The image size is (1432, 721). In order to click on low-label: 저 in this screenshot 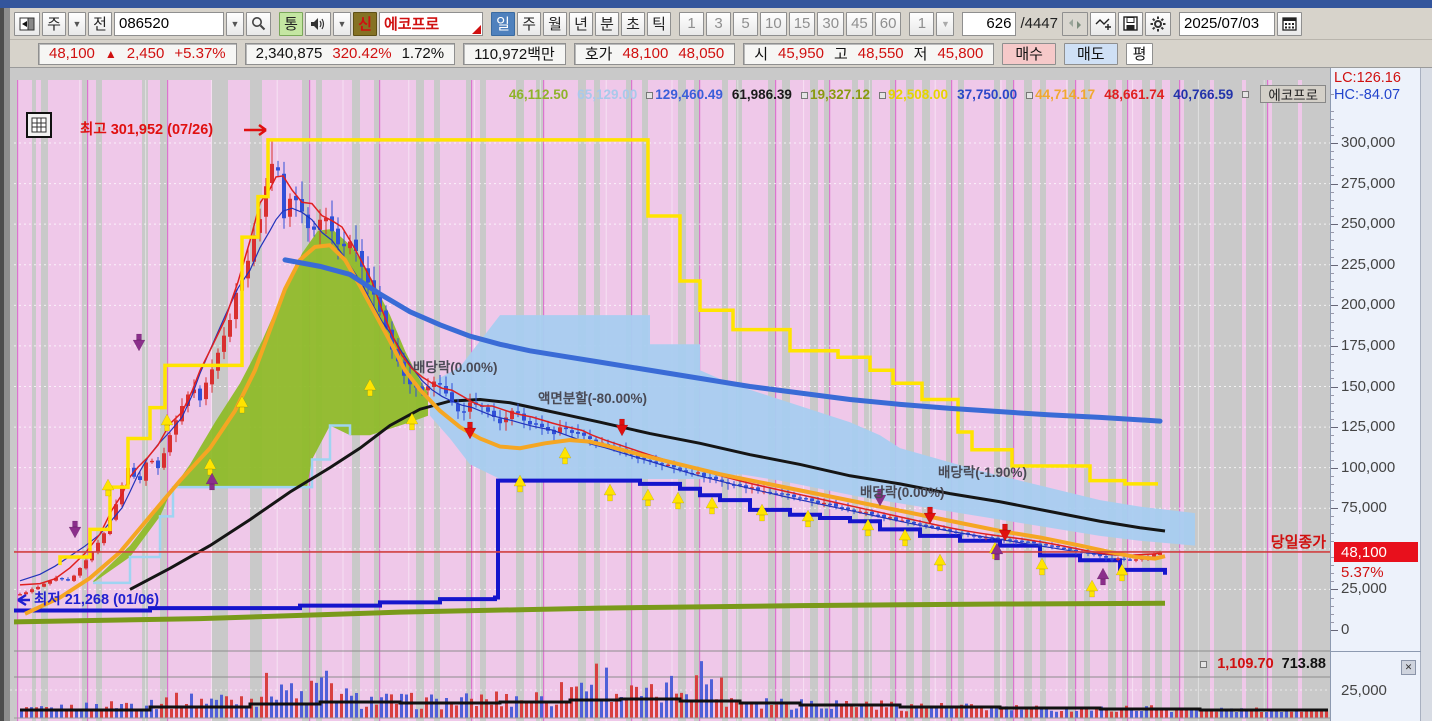, I will do `click(920, 54)`.